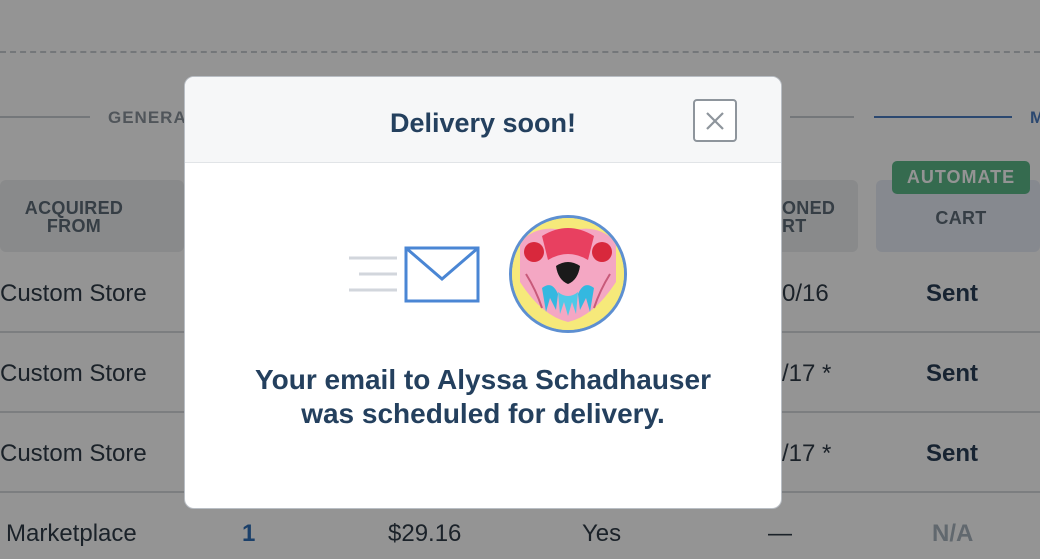 The width and height of the screenshot is (1040, 559). I want to click on modal-header: Delivery soon!, so click(483, 120).